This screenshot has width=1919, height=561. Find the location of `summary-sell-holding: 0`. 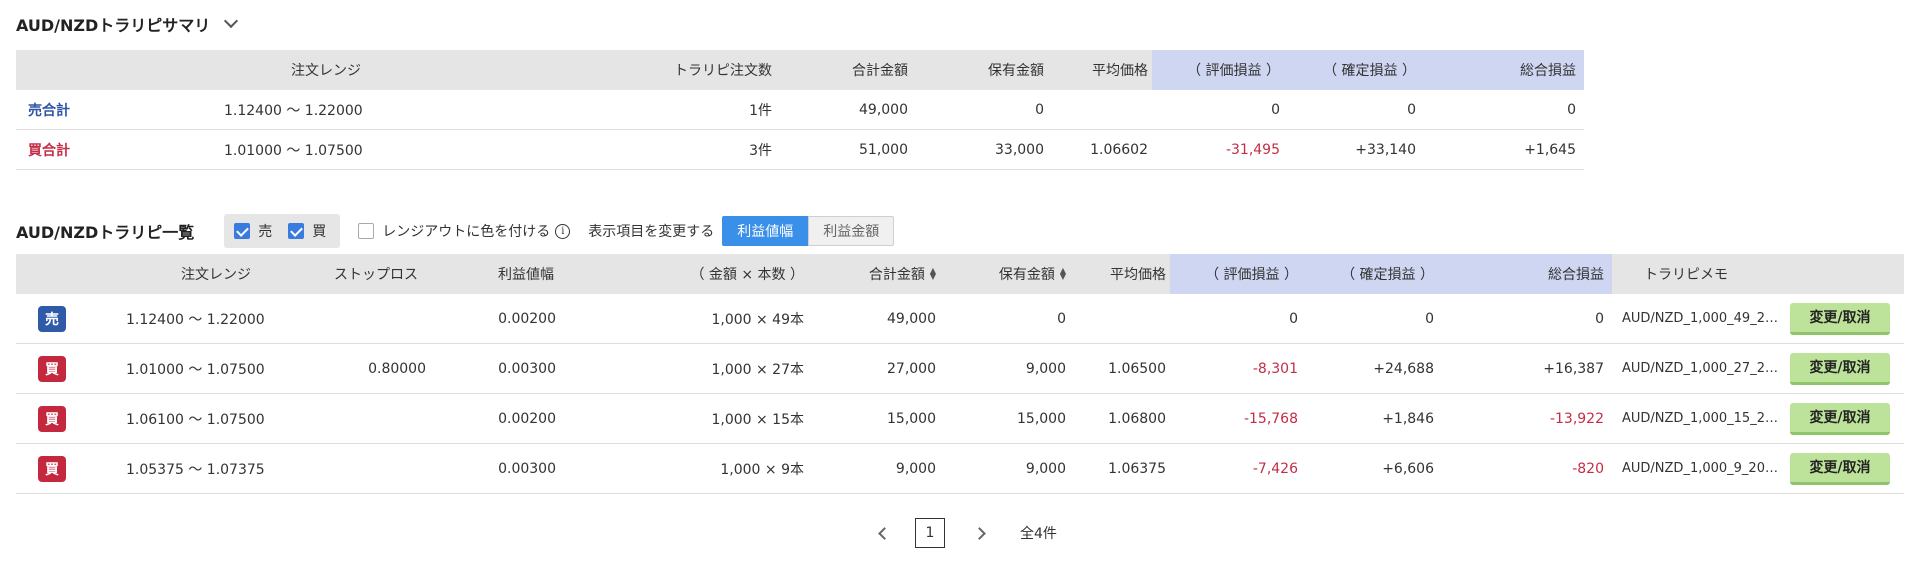

summary-sell-holding: 0 is located at coordinates (1039, 109).